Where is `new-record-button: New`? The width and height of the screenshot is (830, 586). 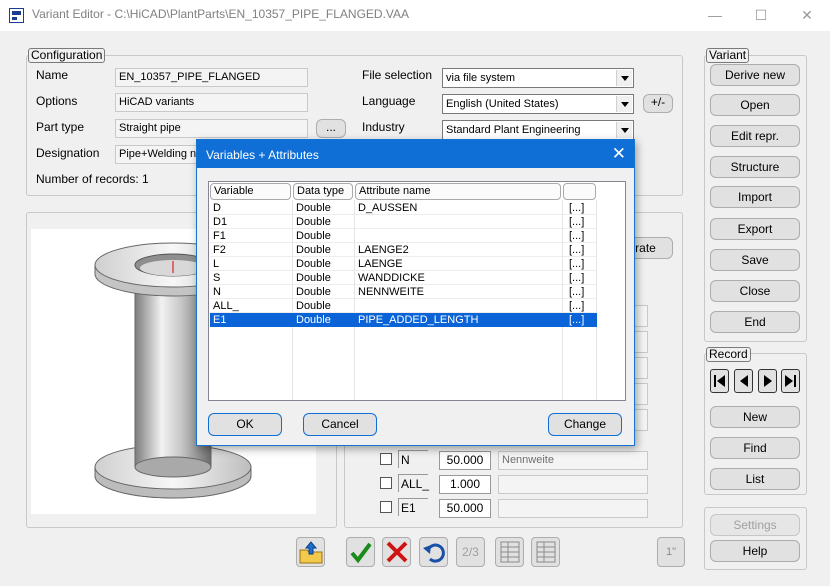
new-record-button: New is located at coordinates (755, 417).